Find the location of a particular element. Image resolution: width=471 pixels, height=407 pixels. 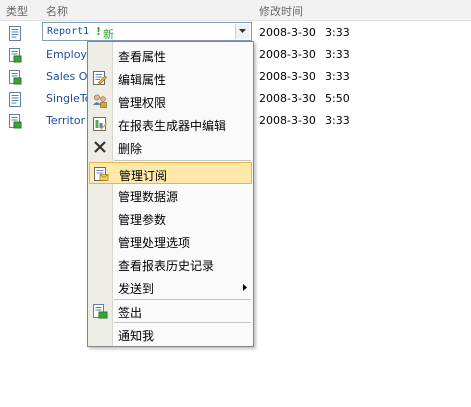

menu-item-label: 签出 is located at coordinates (130, 313).